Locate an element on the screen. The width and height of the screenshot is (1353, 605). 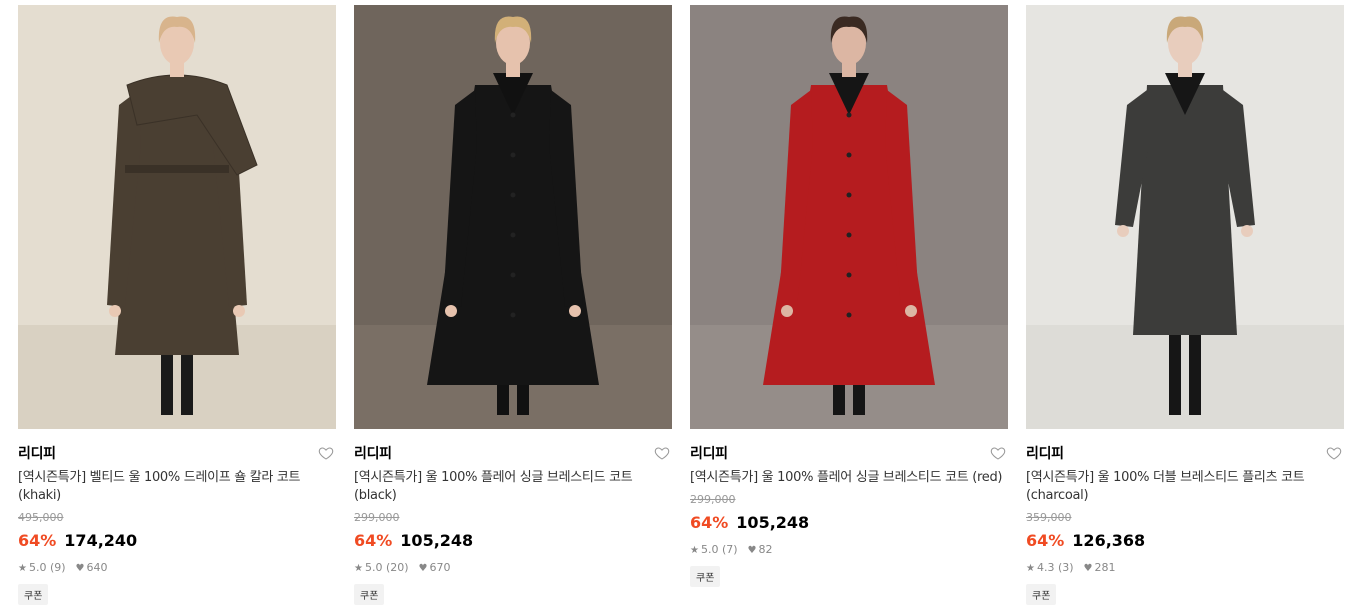
product-name: [역시즌특가] 벨티드 울 100% 드레이프 숄 칼라 코트 (khaki) is located at coordinates (177, 487).